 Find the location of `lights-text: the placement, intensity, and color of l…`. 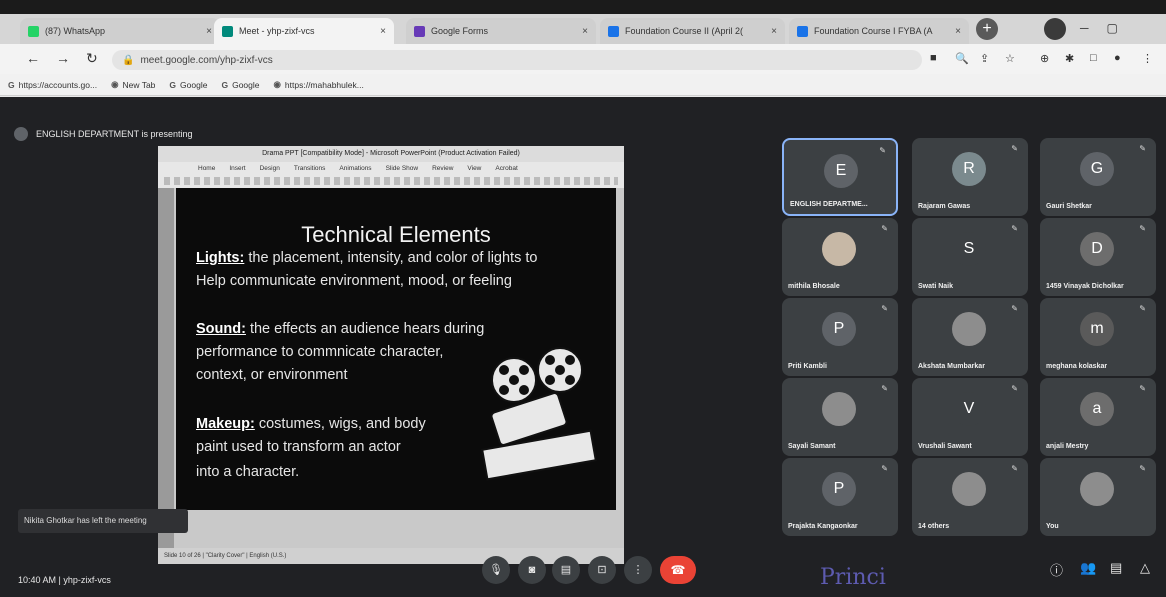

lights-text: the placement, intensity, and color of l… is located at coordinates (391, 258).